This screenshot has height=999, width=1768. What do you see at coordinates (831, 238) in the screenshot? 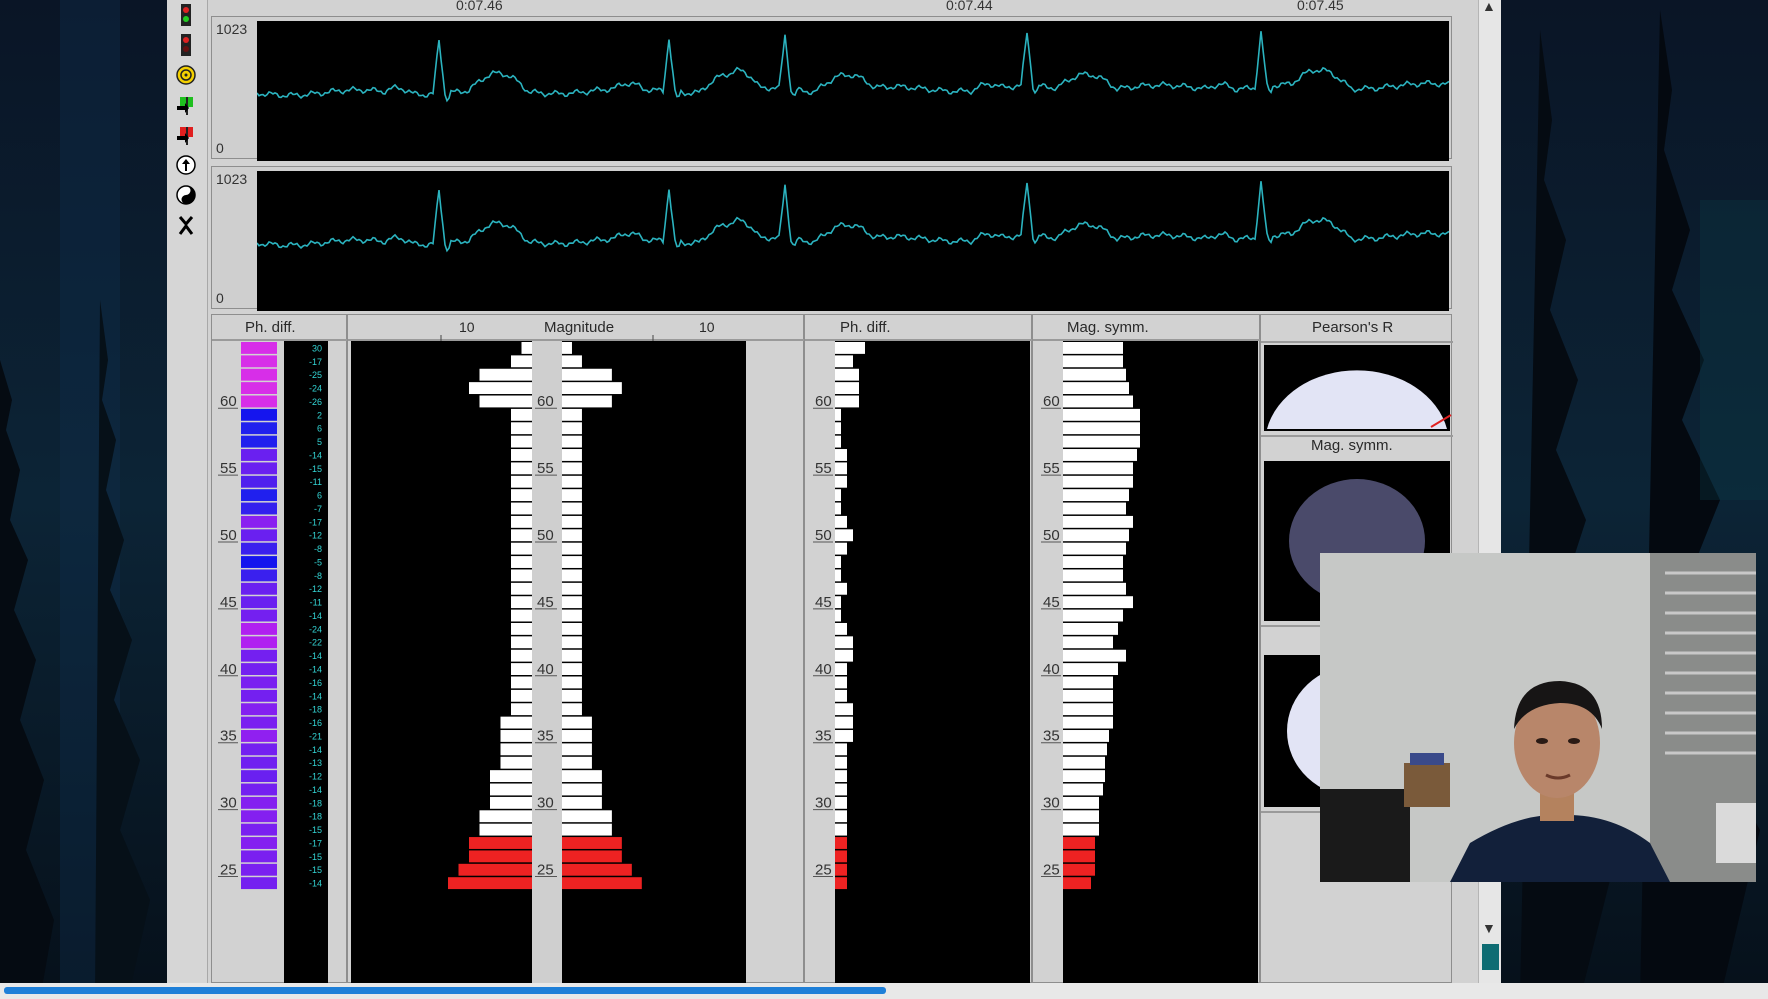
I see `ecg-strip-2: 1023 0` at bounding box center [831, 238].